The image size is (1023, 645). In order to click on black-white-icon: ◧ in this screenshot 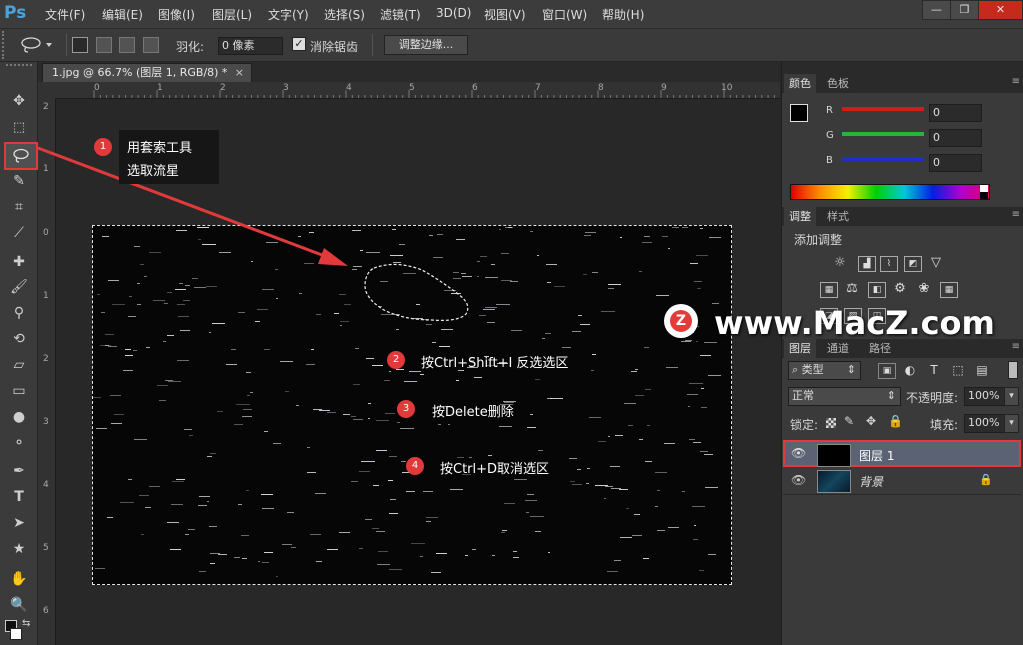, I will do `click(877, 290)`.